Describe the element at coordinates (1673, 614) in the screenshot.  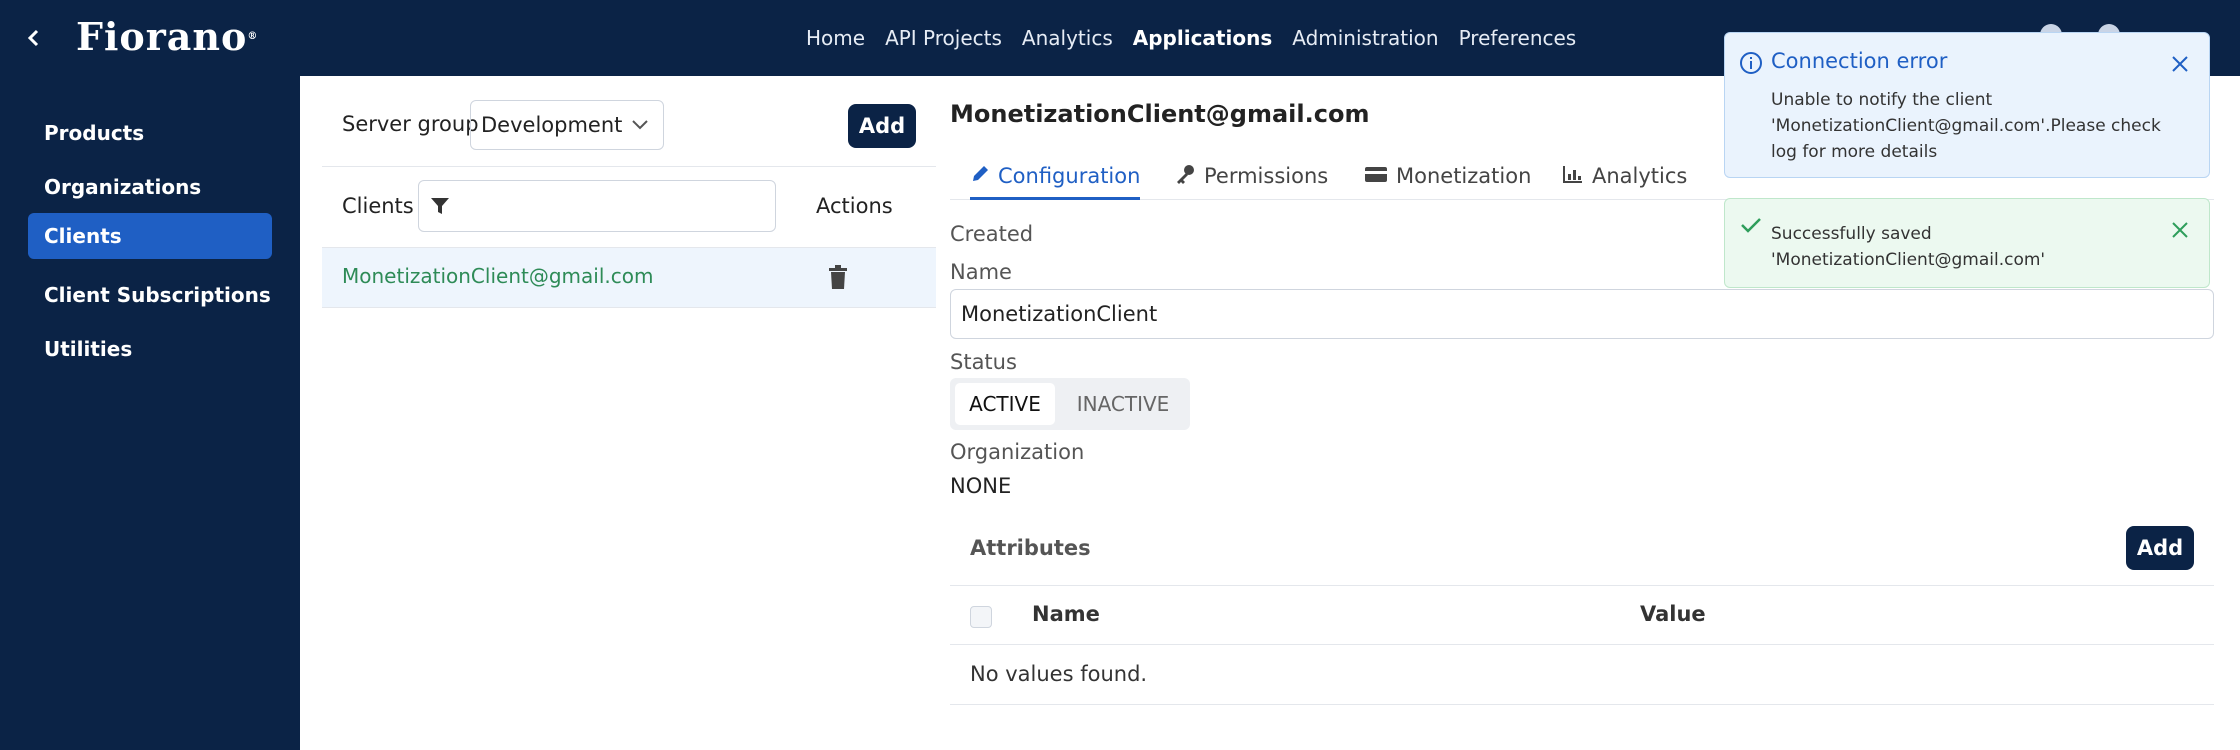
I see `attribute-value-header: Value` at that location.